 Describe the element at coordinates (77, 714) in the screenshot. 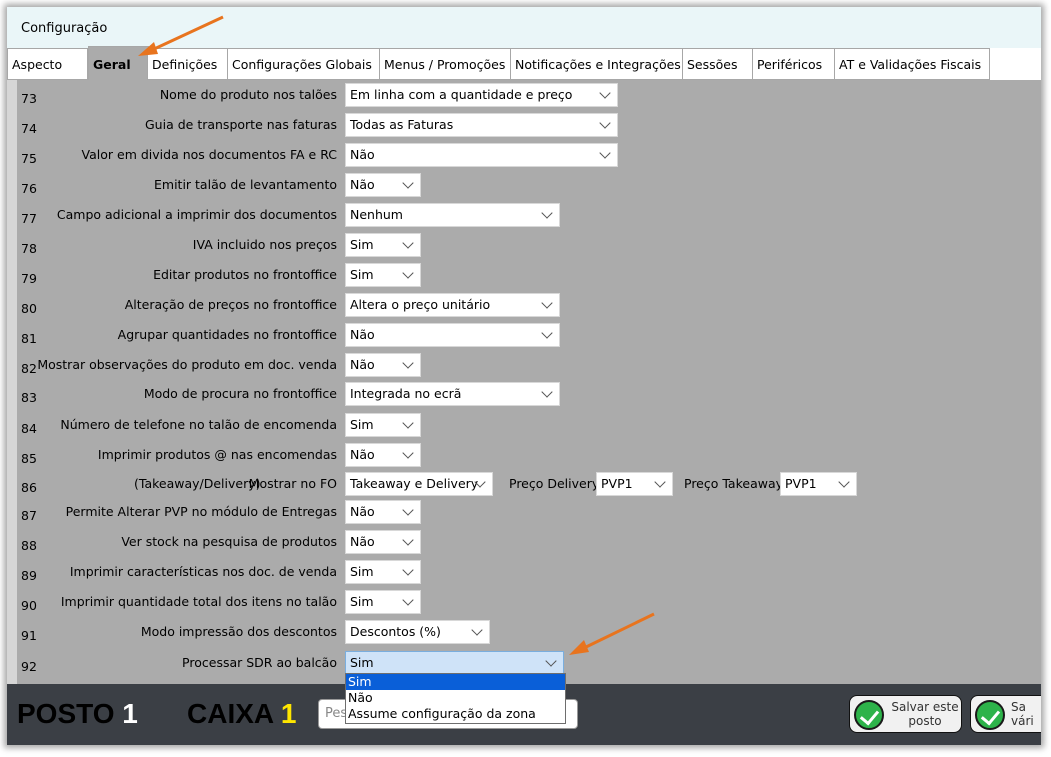

I see `posto-indicator: POSTO 1` at that location.